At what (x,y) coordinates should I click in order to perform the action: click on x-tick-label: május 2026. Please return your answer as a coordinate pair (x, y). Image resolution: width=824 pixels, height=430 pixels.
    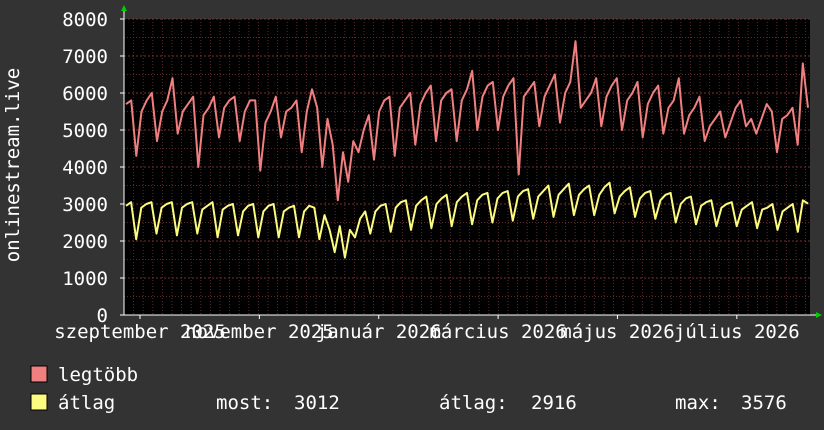
    Looking at the image, I should click on (617, 332).